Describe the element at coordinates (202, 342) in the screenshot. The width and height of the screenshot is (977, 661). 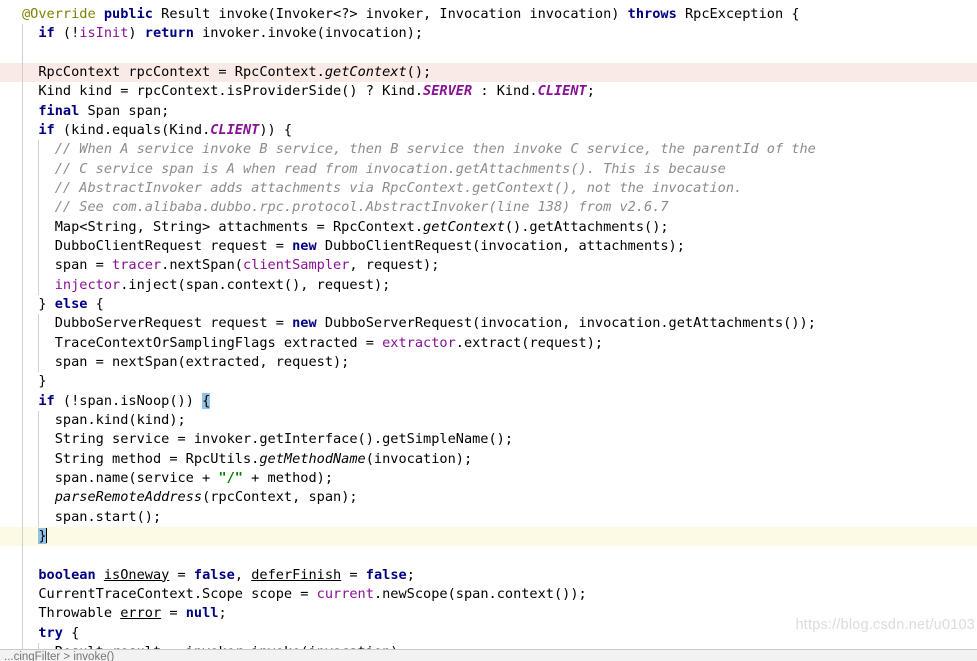
I see `token-plain: TraceContextOrSamplingFlags extracted =` at that location.